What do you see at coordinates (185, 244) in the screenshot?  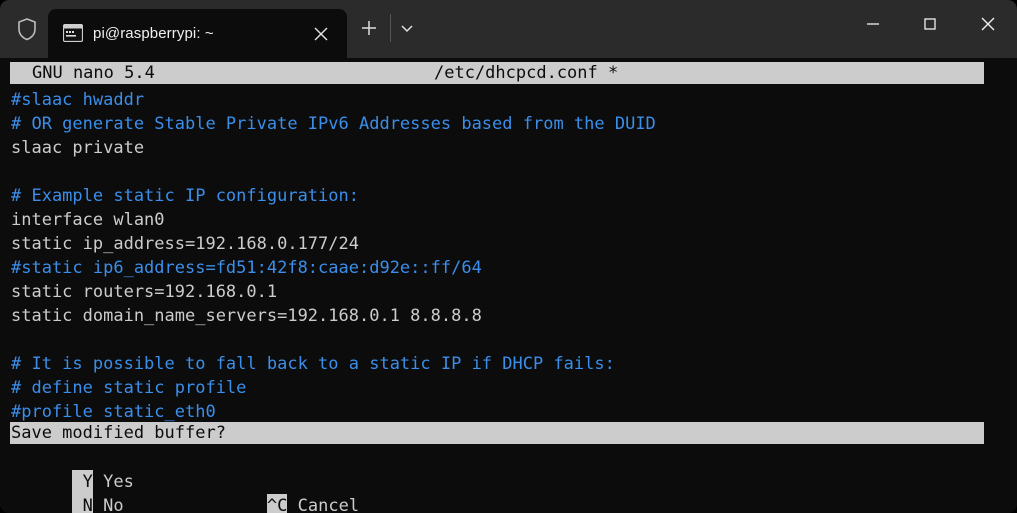 I see `buffer-line: static ip_address=192.168.0.177/24` at bounding box center [185, 244].